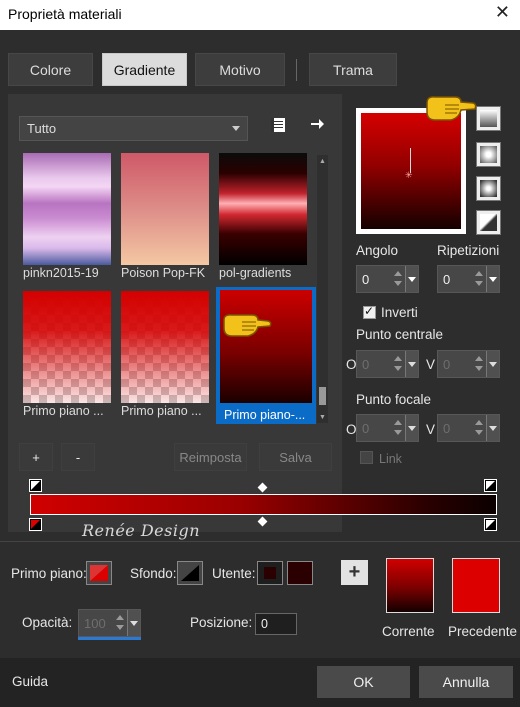 Image resolution: width=520 pixels, height=707 pixels. Describe the element at coordinates (490, 485) in the screenshot. I see `opacity-stop-right` at that location.